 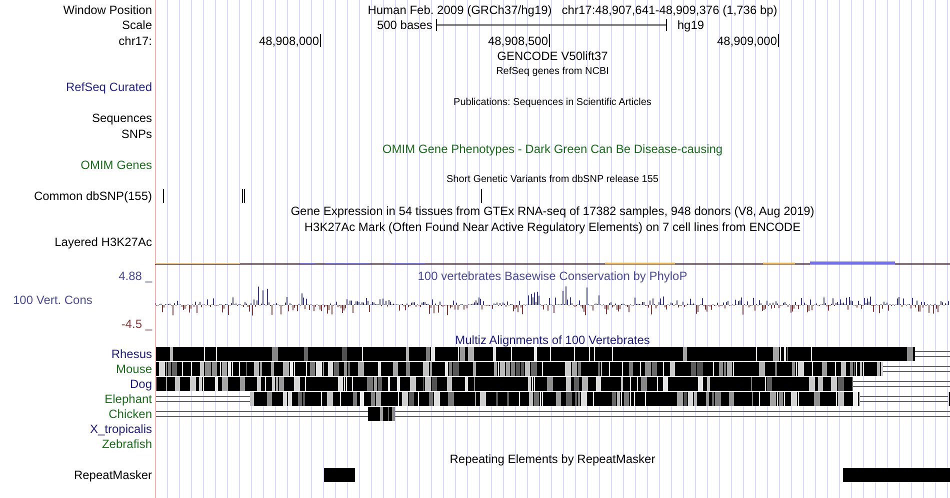 I want to click on track-label: Common dbSNP(155), so click(x=93, y=195).